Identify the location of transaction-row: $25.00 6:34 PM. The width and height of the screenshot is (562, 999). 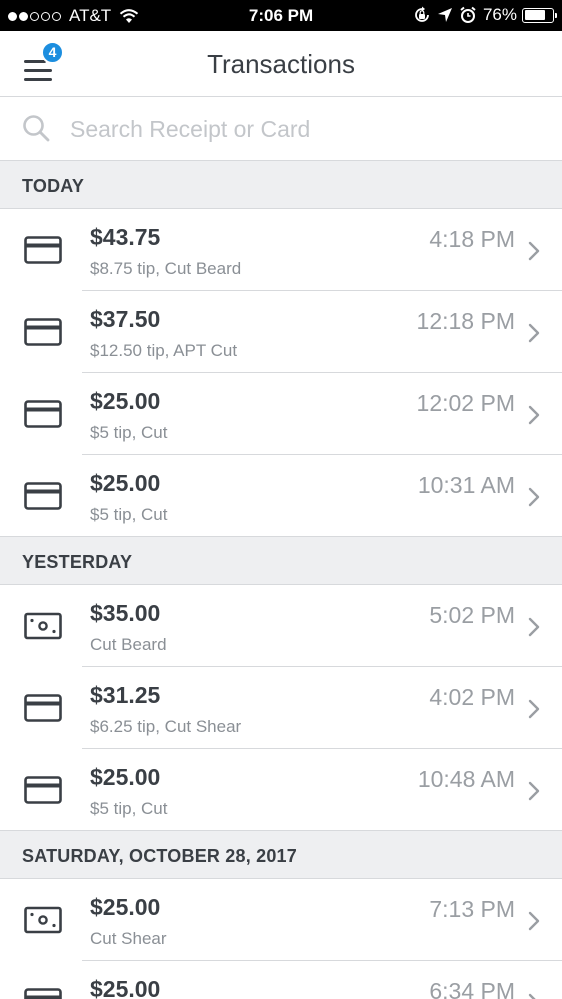
(281, 980).